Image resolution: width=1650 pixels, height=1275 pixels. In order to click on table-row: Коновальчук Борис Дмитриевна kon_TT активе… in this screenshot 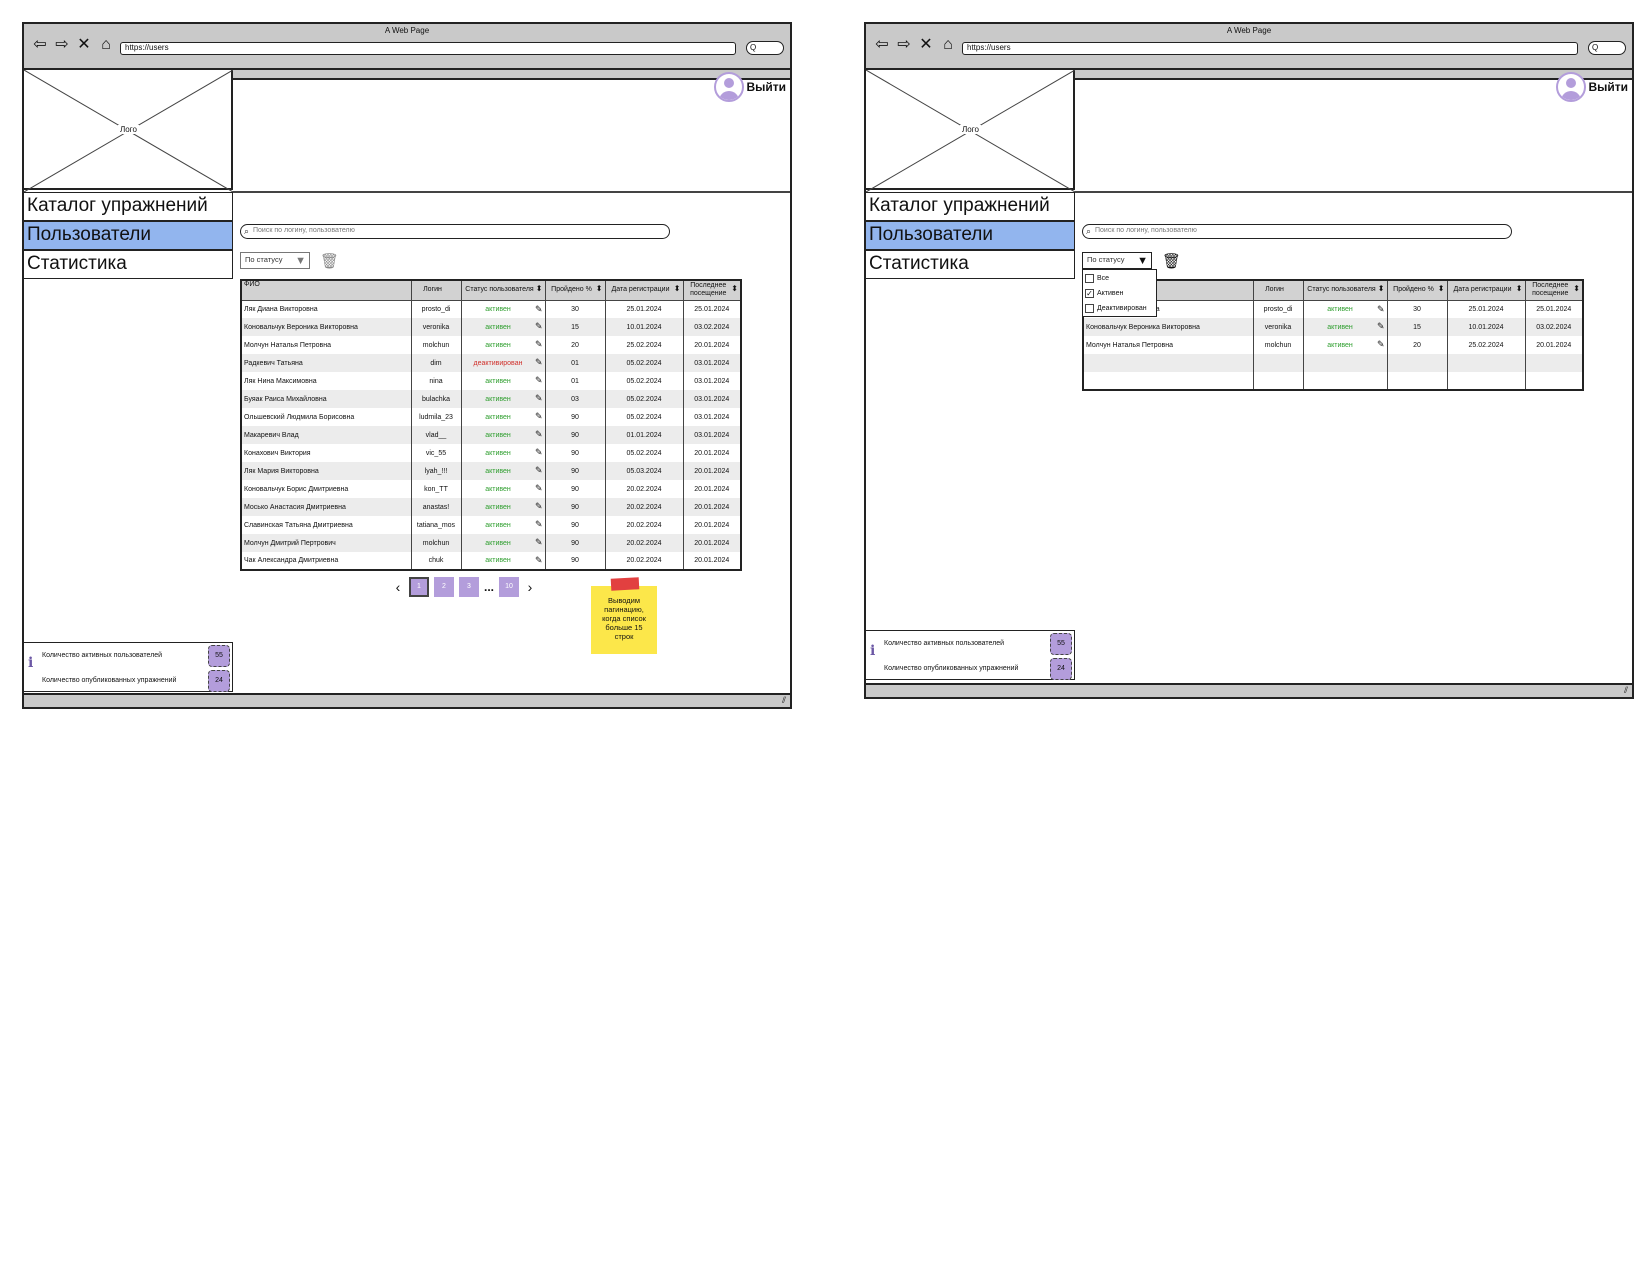, I will do `click(491, 489)`.